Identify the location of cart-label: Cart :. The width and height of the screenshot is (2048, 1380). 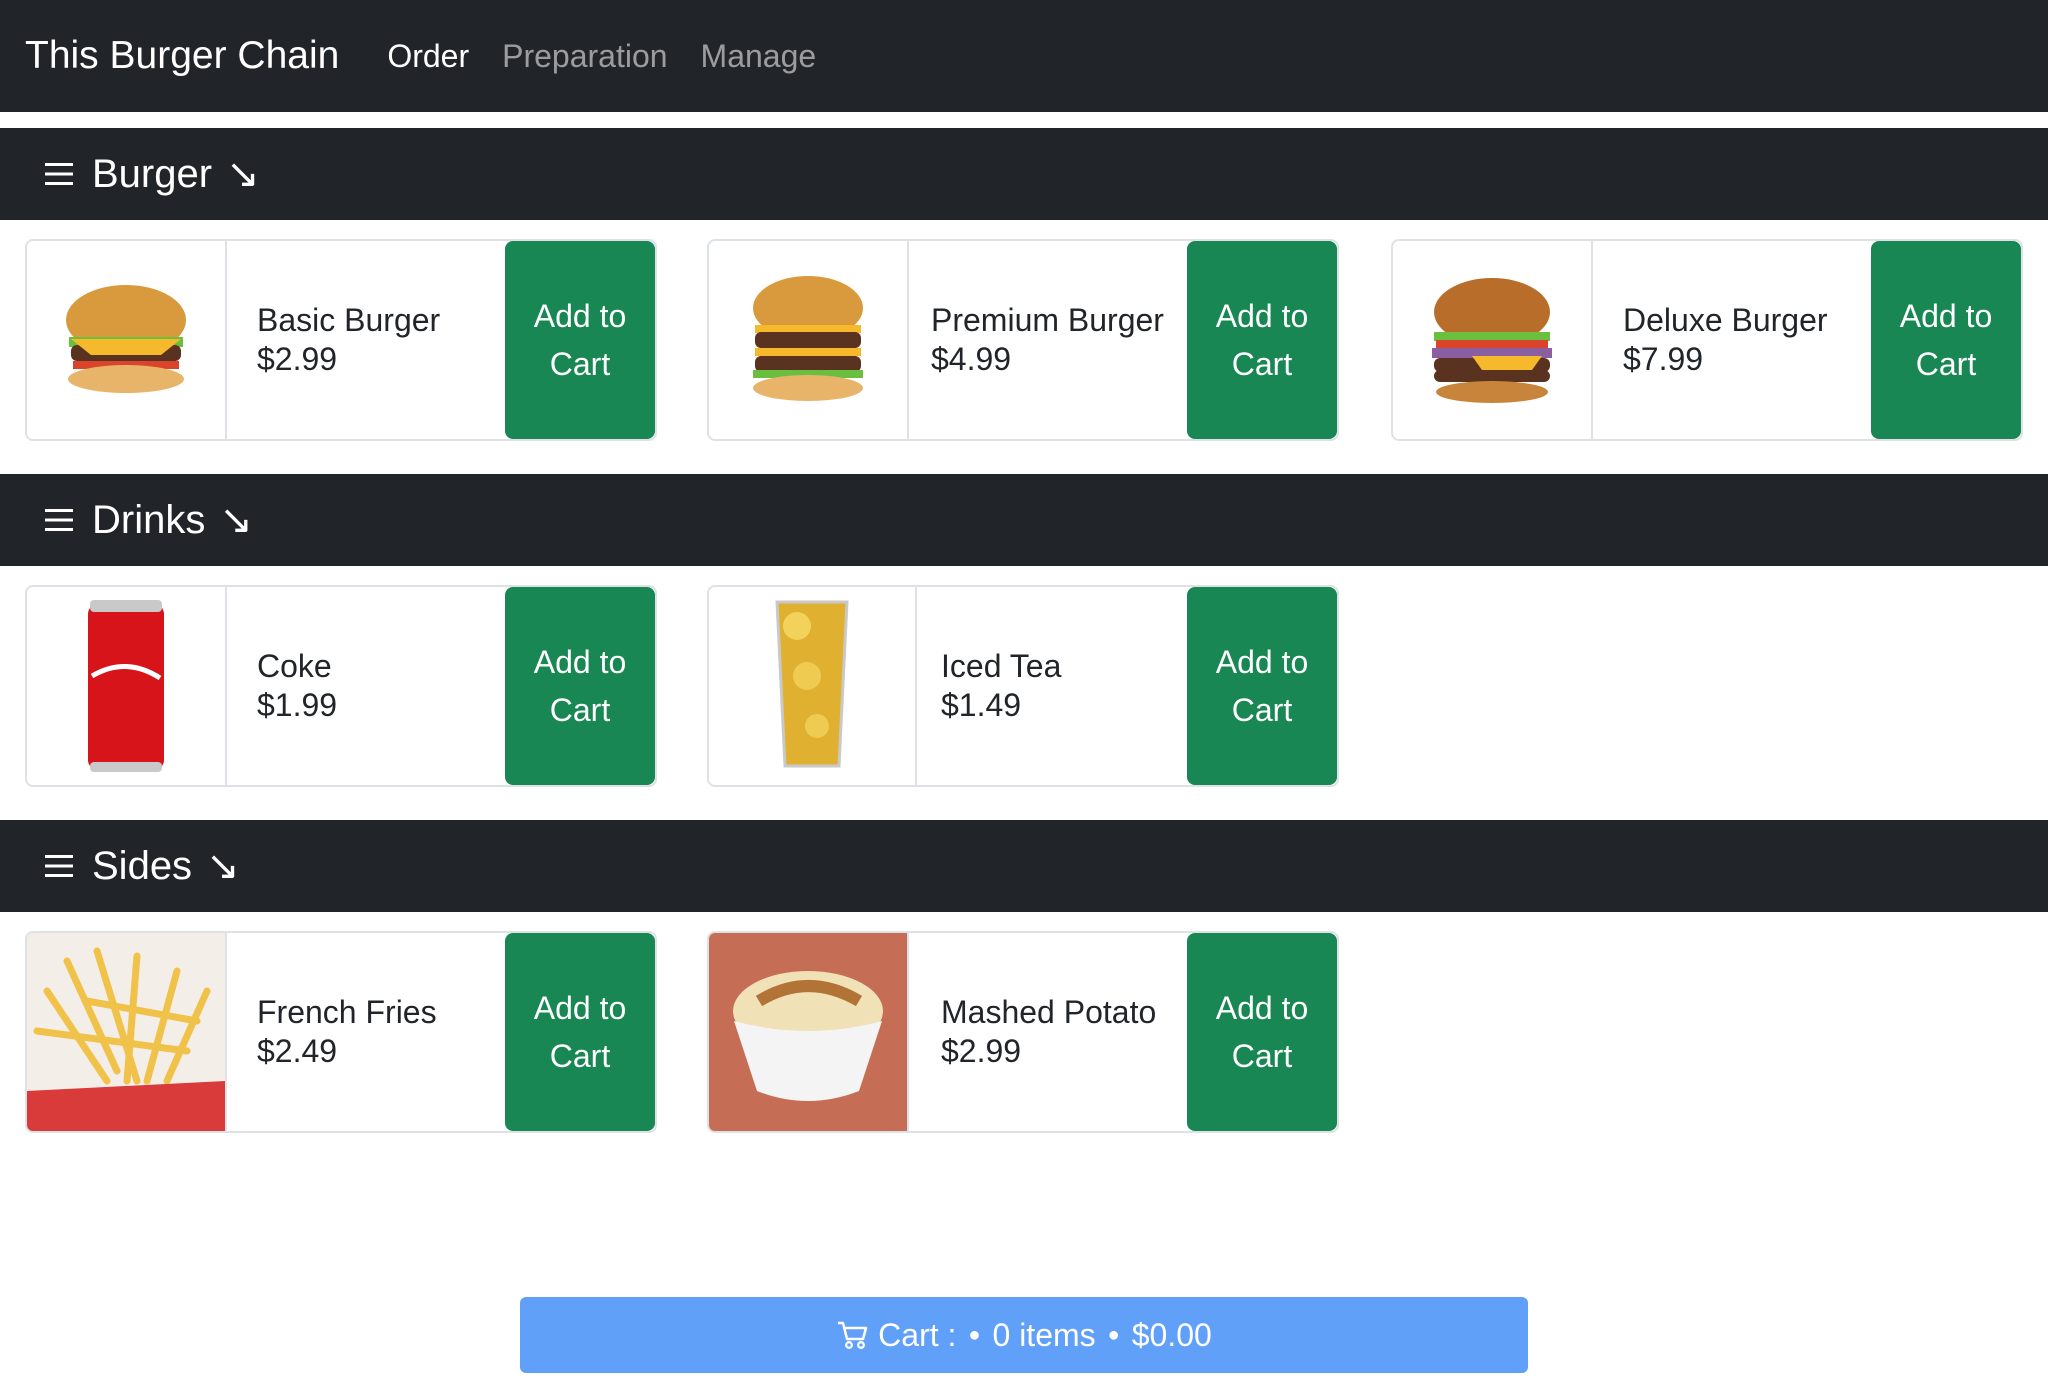
(917, 1334).